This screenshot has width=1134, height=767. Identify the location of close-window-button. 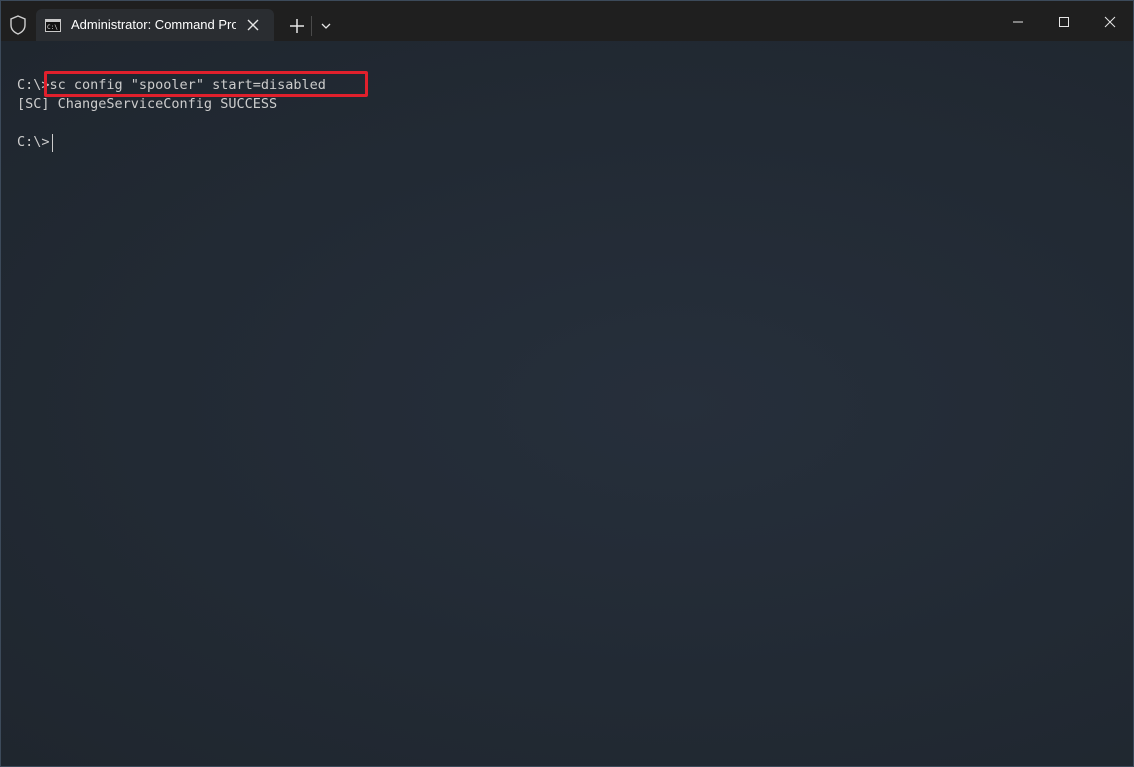
(1110, 21).